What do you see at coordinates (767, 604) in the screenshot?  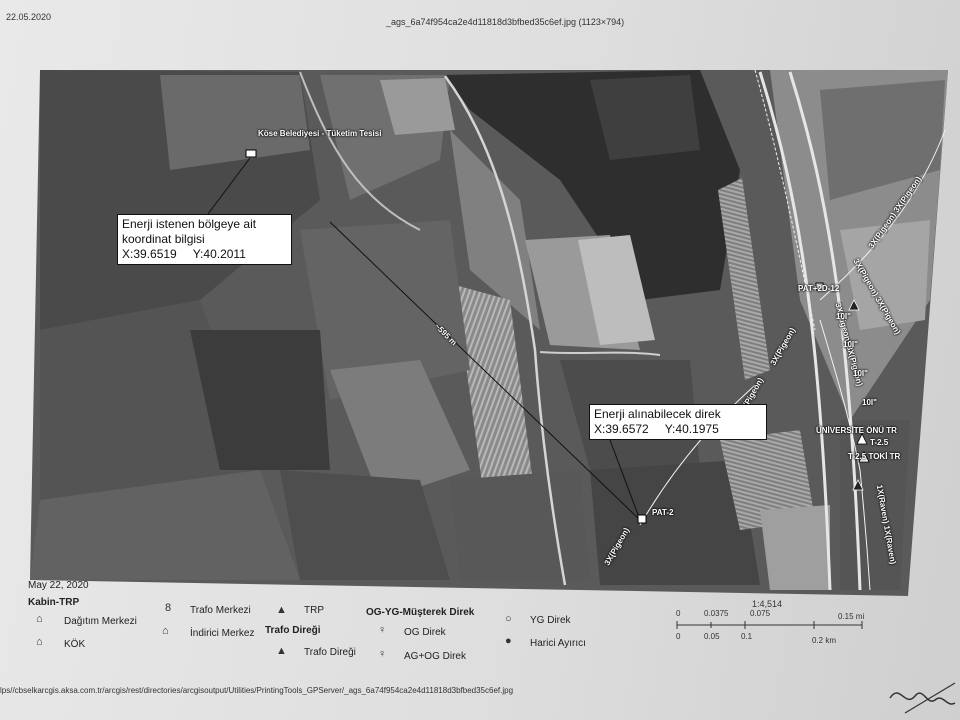 I see `scale-ratio: 1:4,514` at bounding box center [767, 604].